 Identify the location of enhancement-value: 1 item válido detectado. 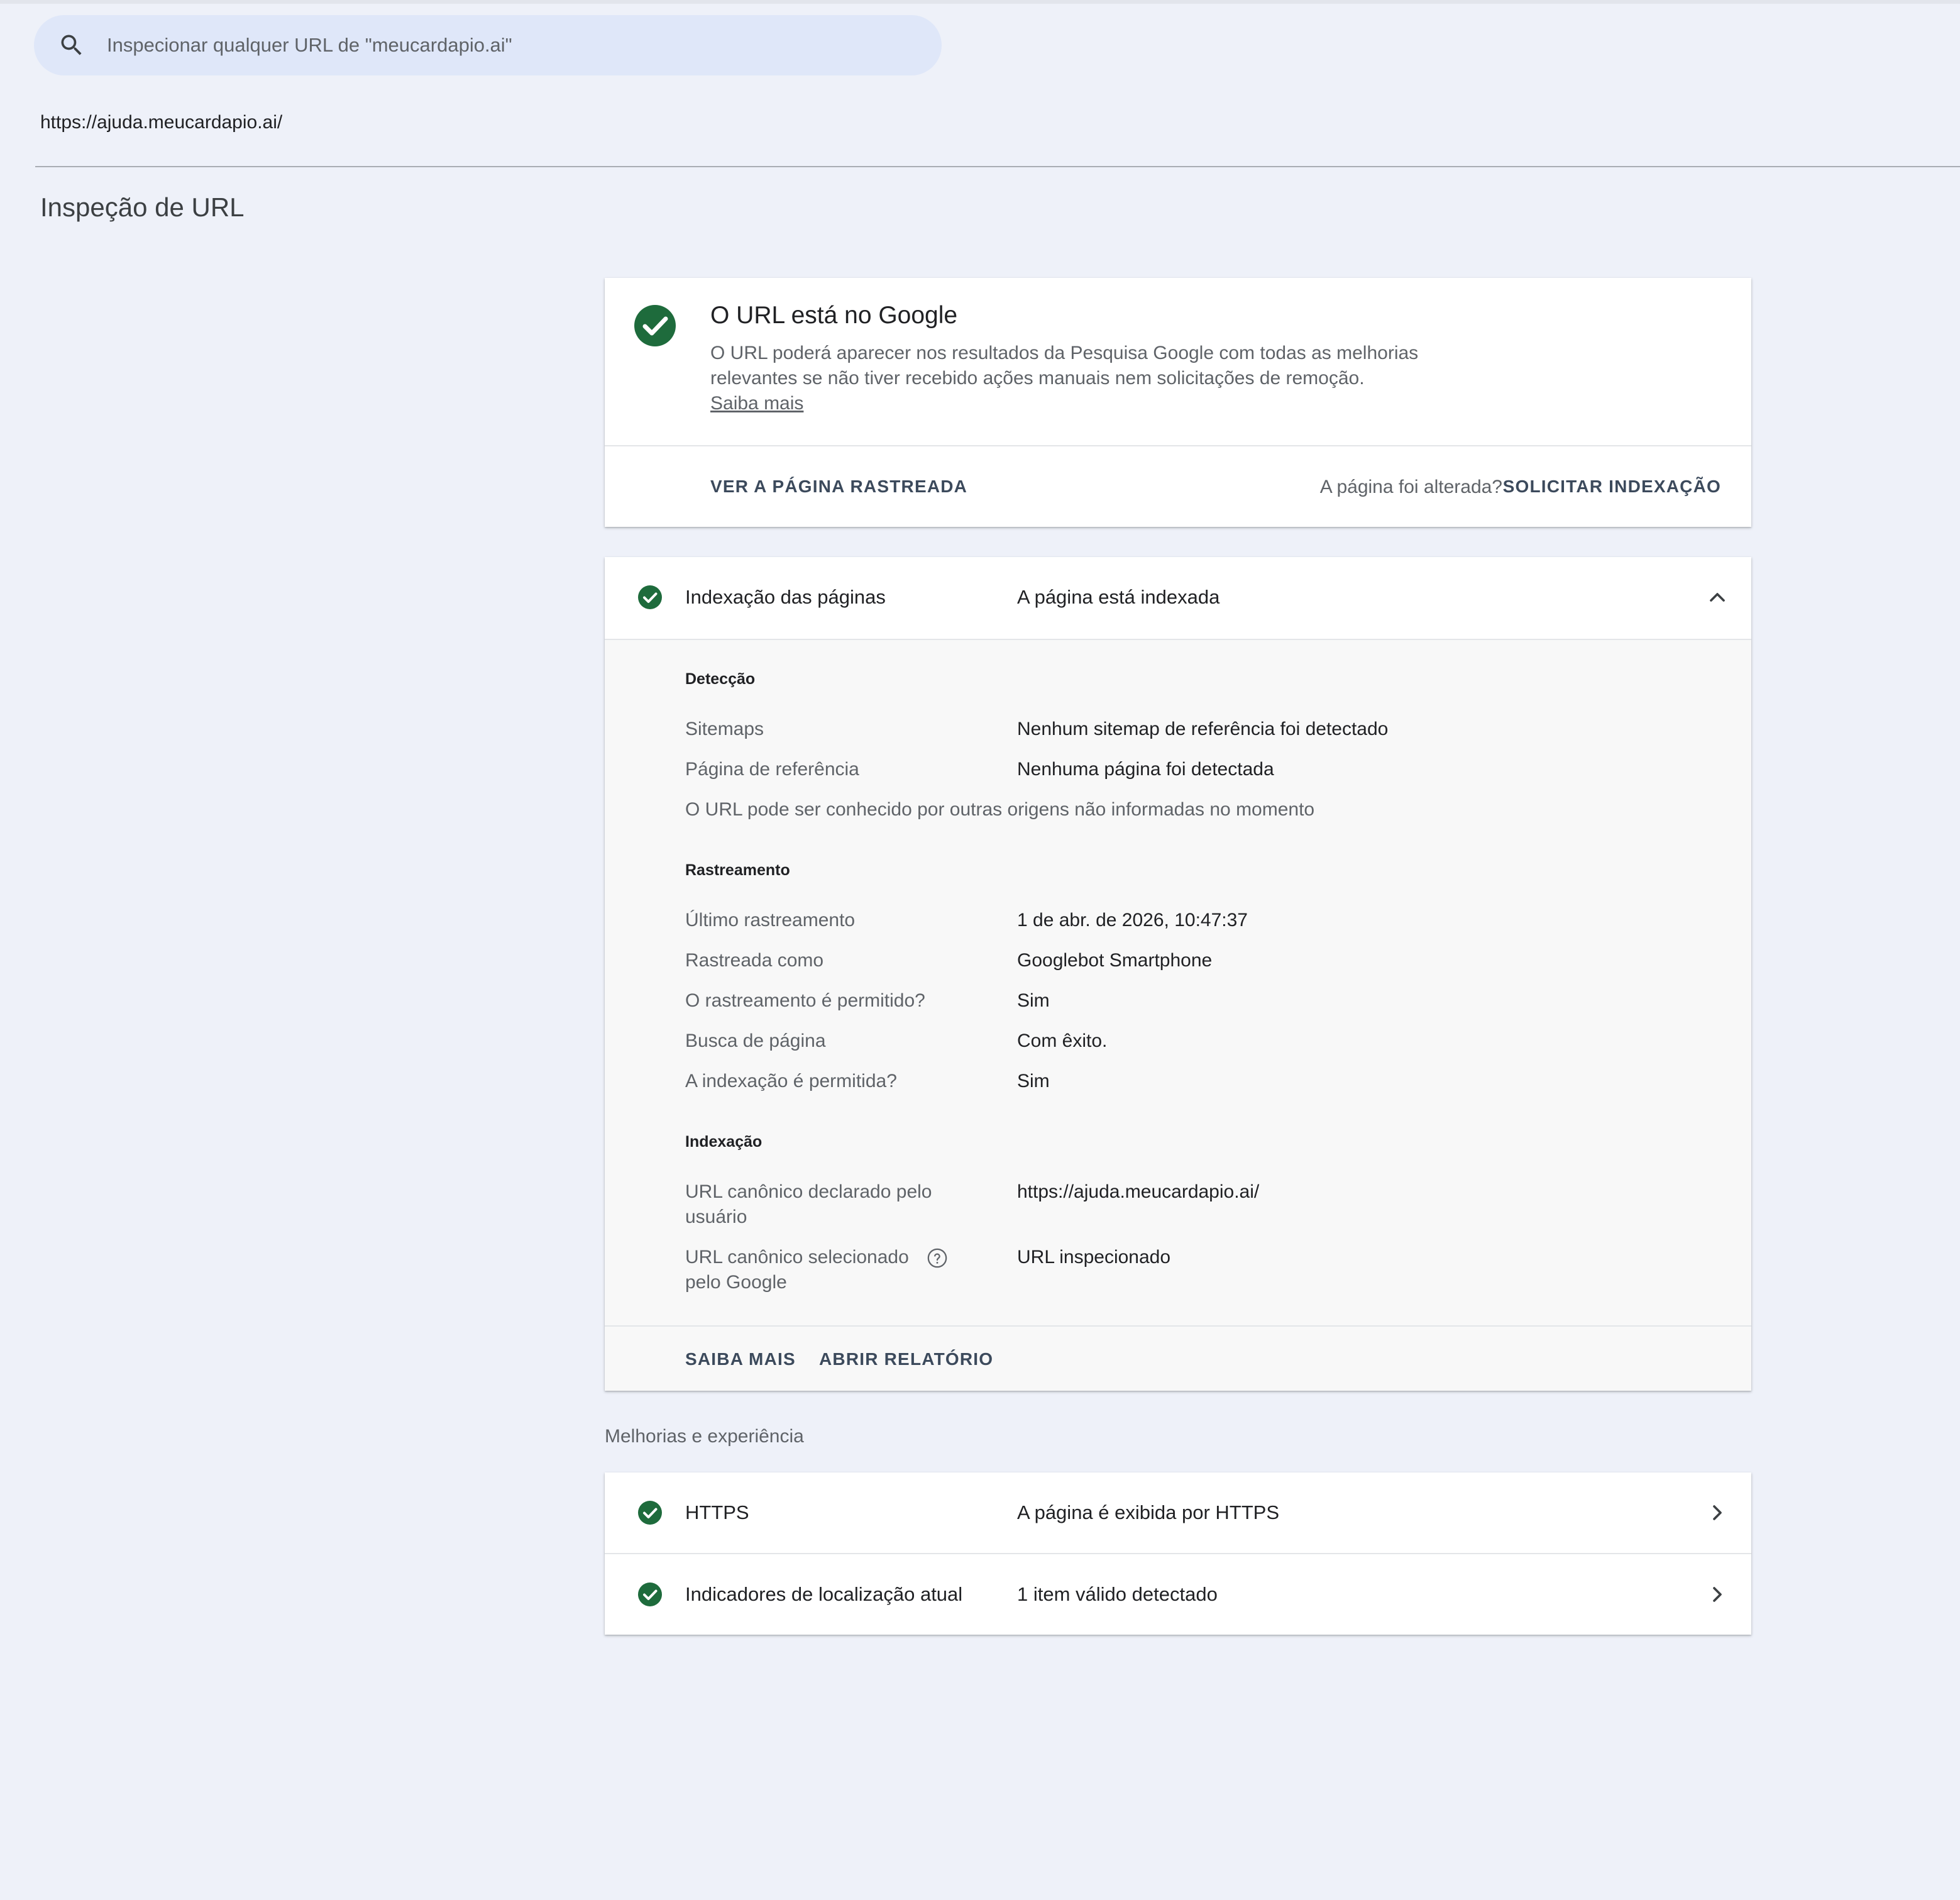
(1117, 1594).